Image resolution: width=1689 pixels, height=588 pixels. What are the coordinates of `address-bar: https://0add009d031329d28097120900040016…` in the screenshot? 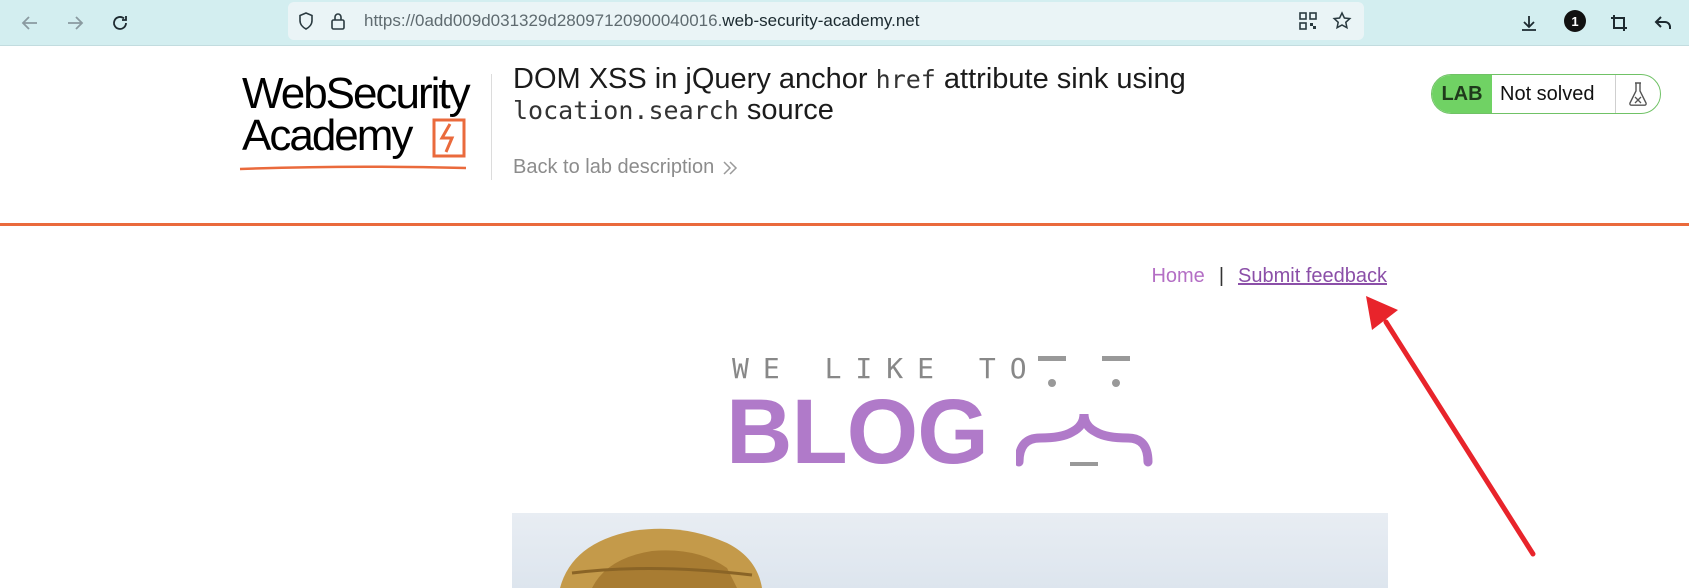 It's located at (826, 21).